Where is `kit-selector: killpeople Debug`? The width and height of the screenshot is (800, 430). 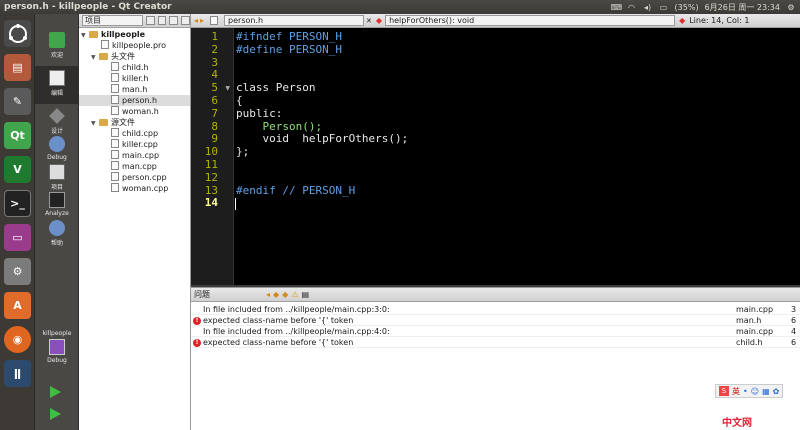
kit-selector: killpeople Debug is located at coordinates (57, 349).